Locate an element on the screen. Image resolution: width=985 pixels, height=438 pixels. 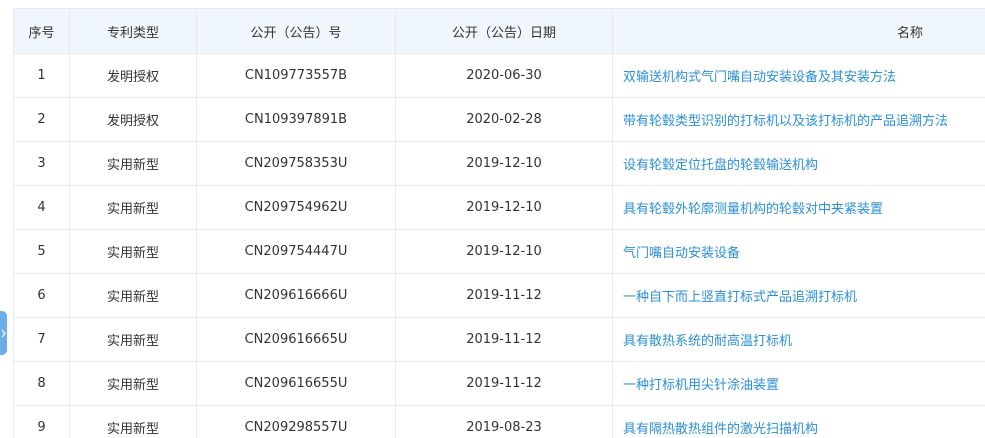
side-expand-tab is located at coordinates (3, 333).